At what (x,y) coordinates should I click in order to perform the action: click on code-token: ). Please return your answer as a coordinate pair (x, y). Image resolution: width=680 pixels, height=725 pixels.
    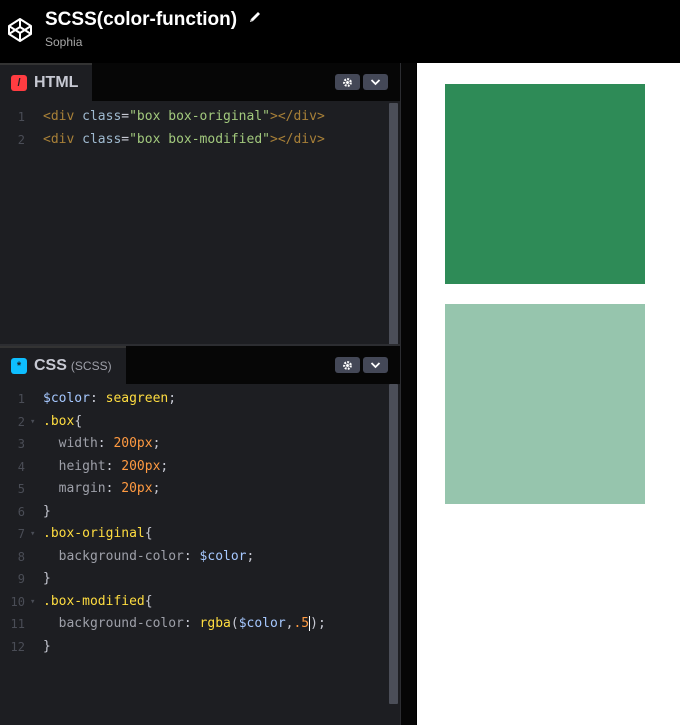
    Looking at the image, I should click on (313, 623).